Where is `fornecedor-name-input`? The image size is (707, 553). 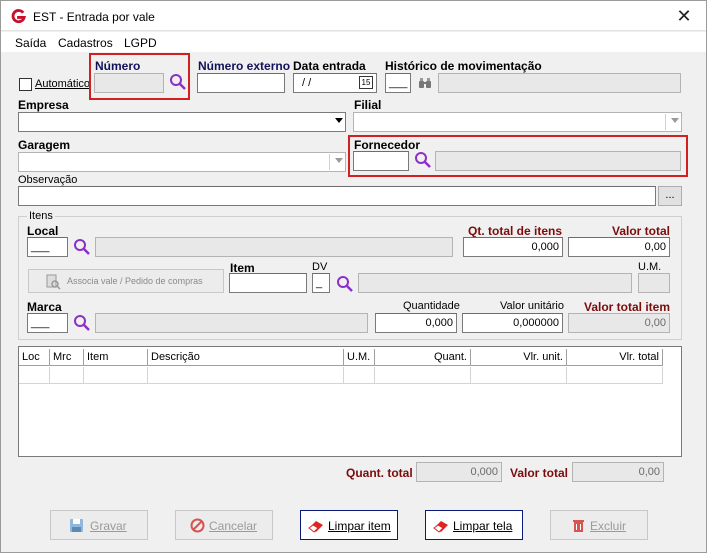 fornecedor-name-input is located at coordinates (558, 161).